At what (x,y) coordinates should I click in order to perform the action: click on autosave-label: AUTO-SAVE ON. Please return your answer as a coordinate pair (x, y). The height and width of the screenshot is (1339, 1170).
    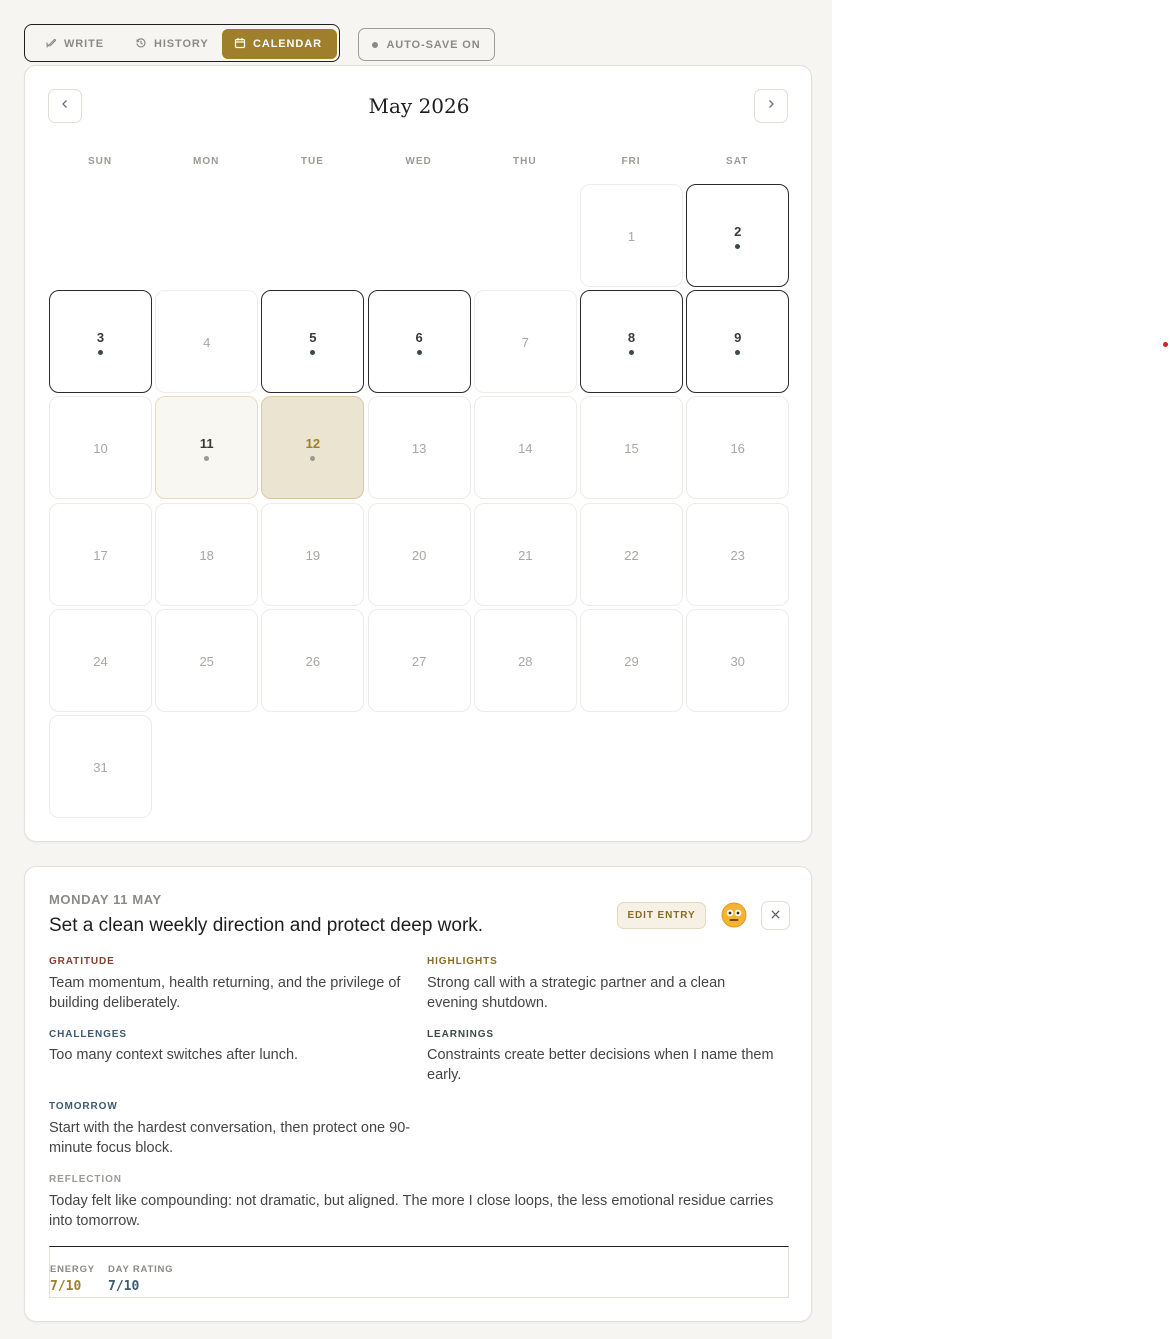
    Looking at the image, I should click on (433, 44).